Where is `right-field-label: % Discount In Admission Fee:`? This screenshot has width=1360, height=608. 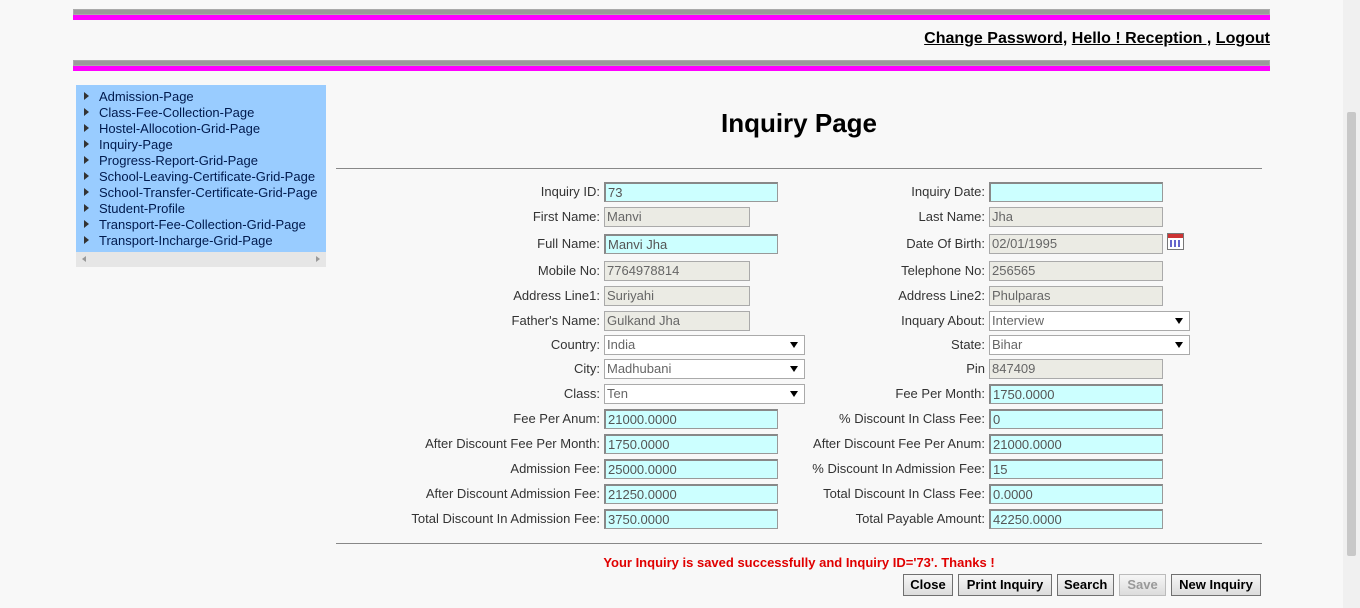 right-field-label: % Discount In Admission Fee: is located at coordinates (898, 468).